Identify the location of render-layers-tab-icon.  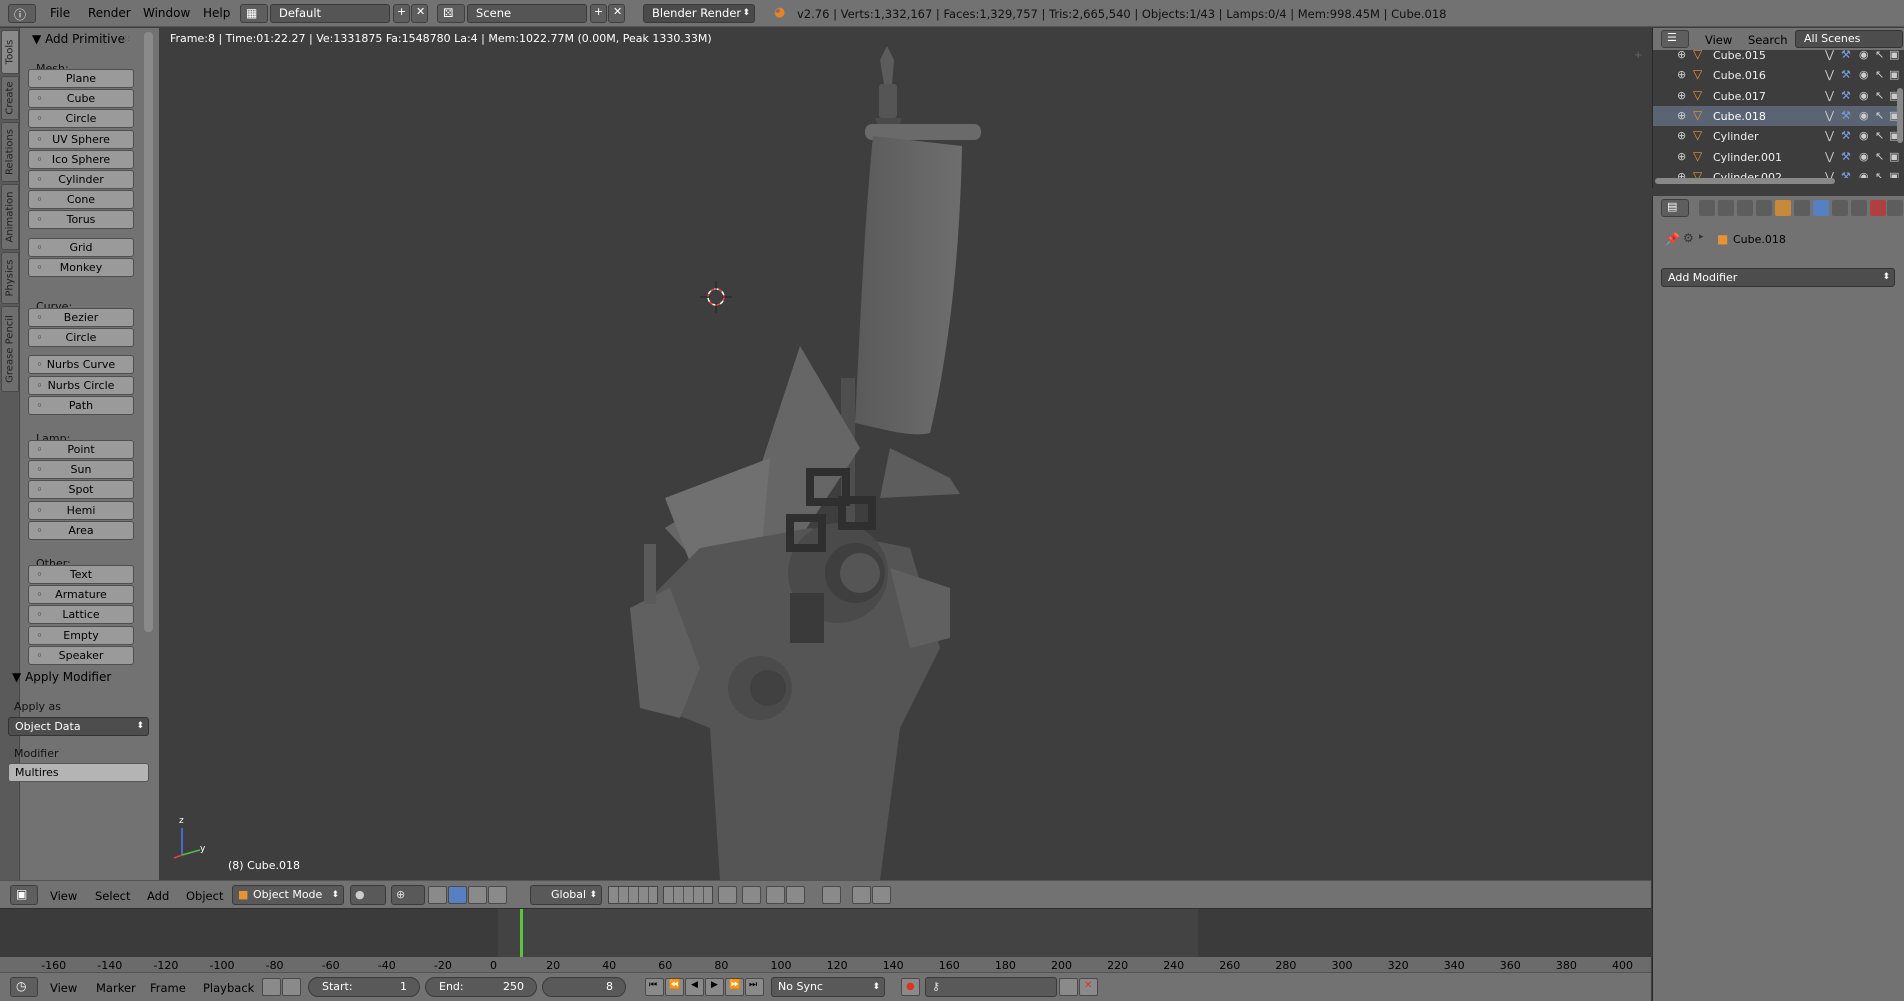
(1726, 208).